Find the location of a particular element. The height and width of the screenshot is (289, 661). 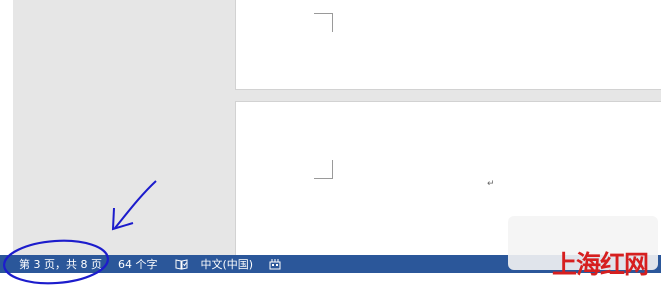

annotation-circle is located at coordinates (56, 262).